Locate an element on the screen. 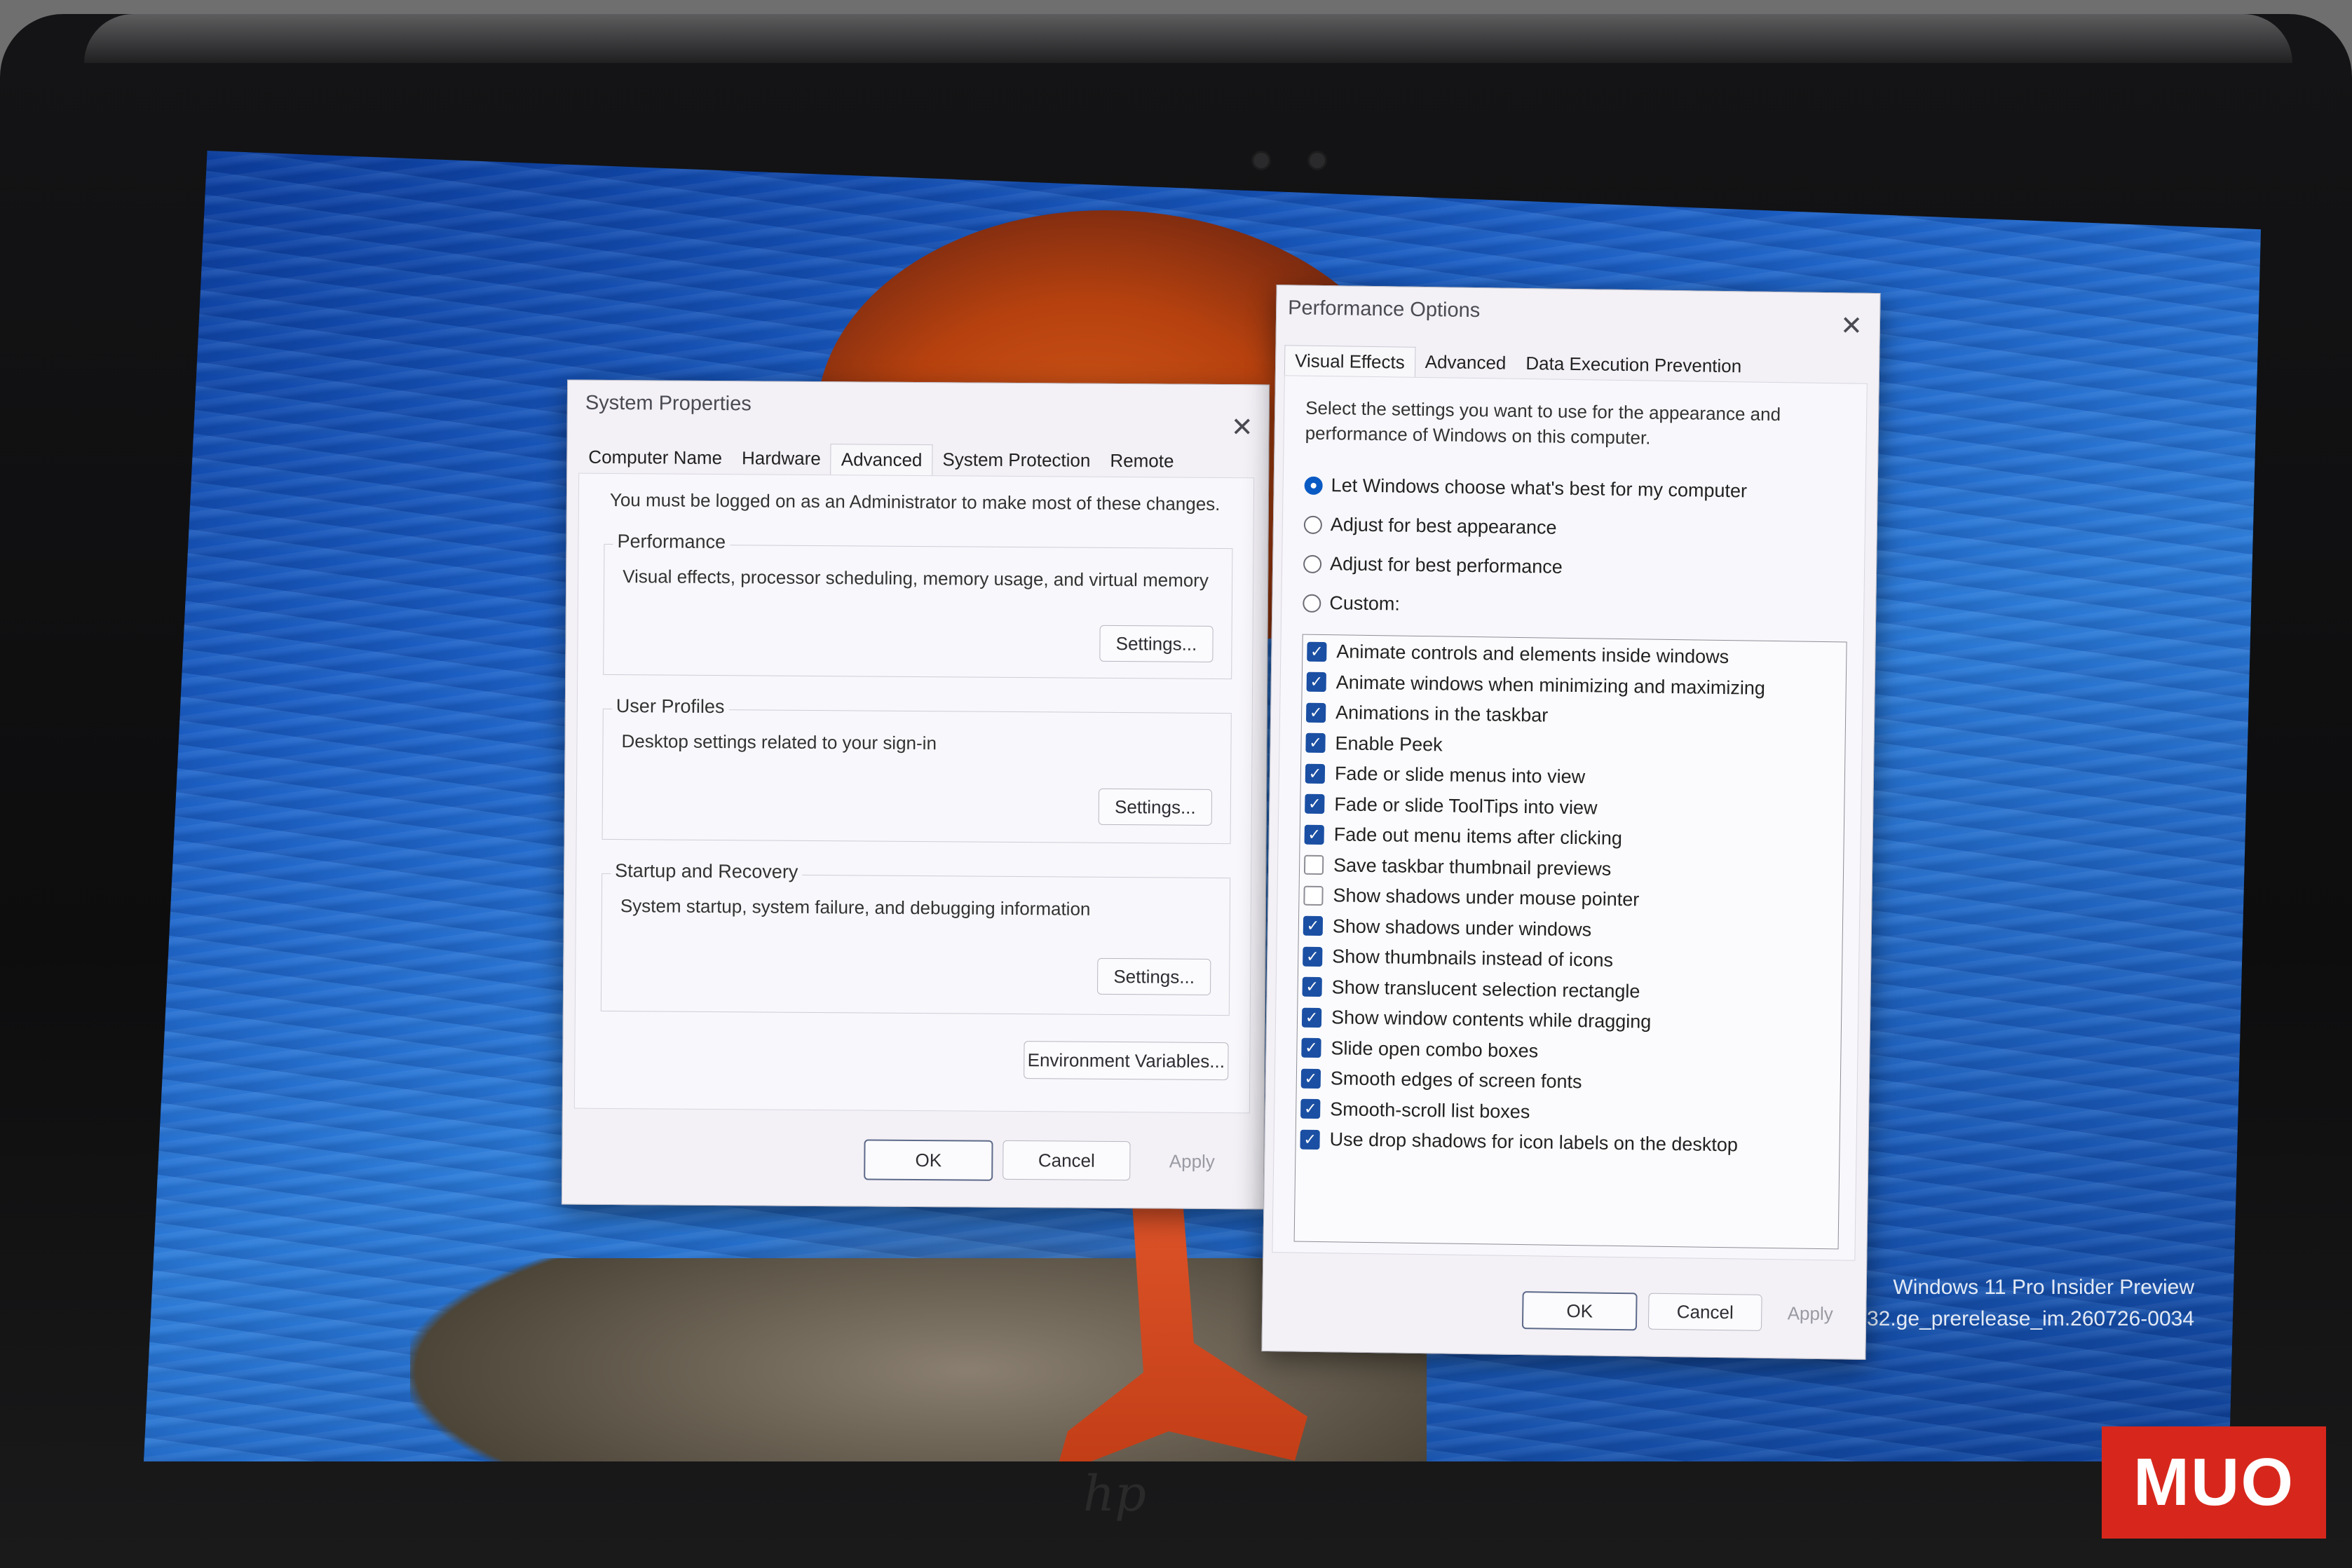 The height and width of the screenshot is (1568, 2352). radio-custom: Custom: is located at coordinates (1352, 603).